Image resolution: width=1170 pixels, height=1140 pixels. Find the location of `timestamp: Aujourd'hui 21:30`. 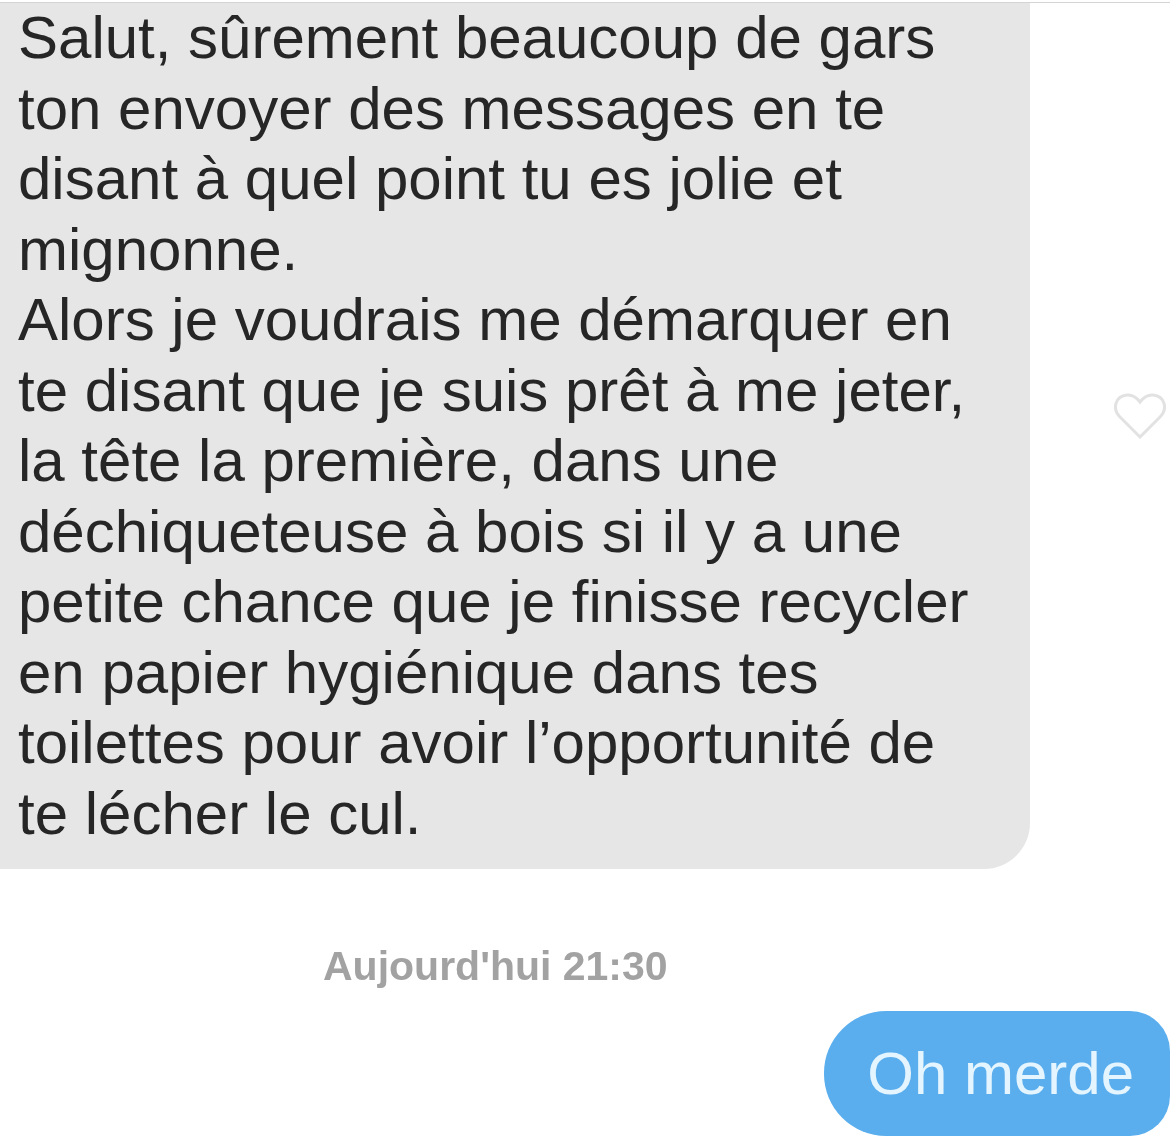

timestamp: Aujourd'hui 21:30 is located at coordinates (495, 966).